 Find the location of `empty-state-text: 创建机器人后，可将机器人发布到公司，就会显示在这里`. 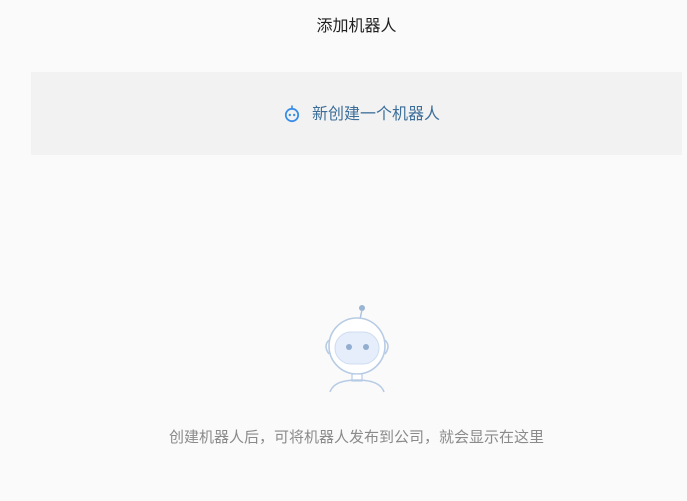

empty-state-text: 创建机器人后，可将机器人发布到公司，就会显示在这里 is located at coordinates (356, 437).